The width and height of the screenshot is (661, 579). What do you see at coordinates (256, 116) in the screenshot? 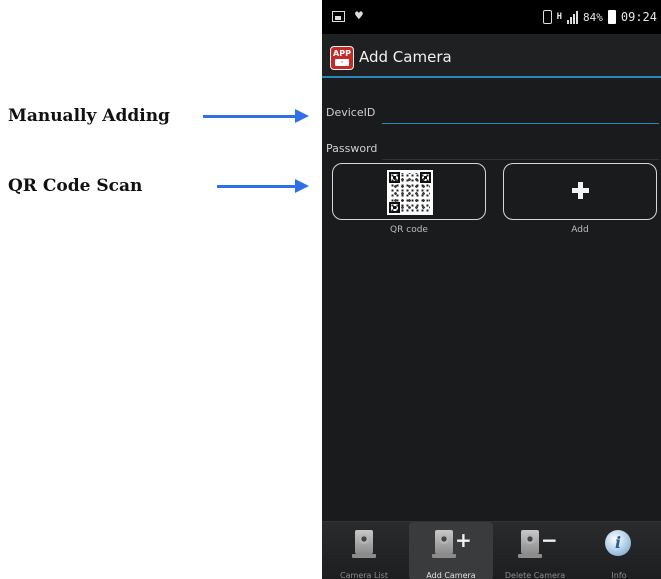
I see `manual-adding-arrow` at bounding box center [256, 116].